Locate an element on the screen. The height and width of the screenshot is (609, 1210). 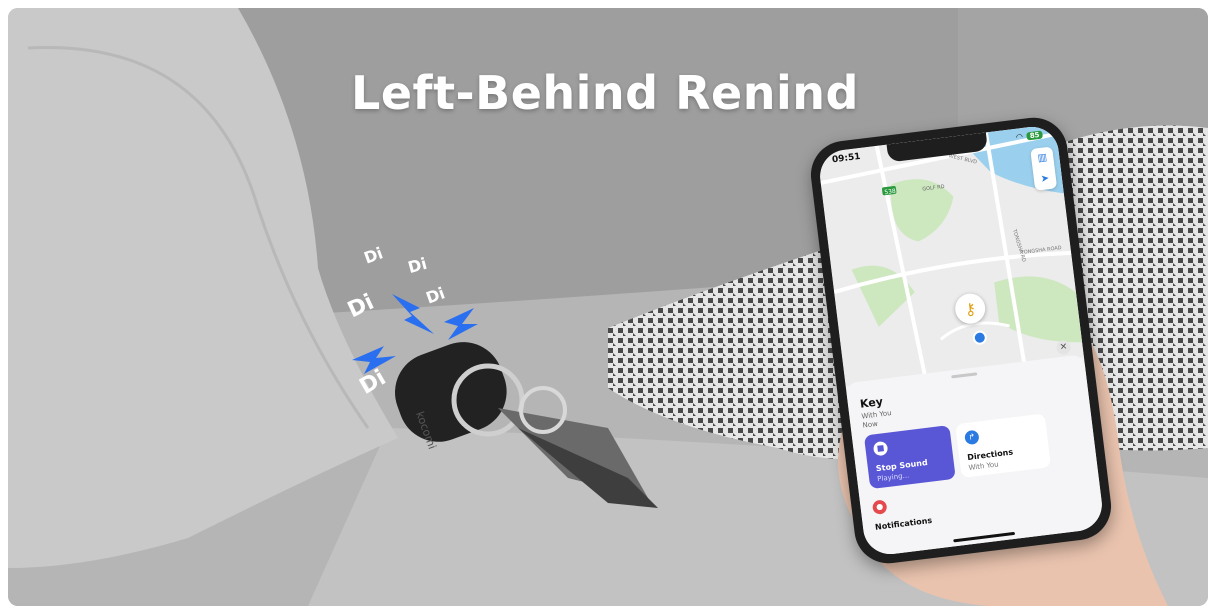
directions-button: ↱ Directions With You is located at coordinates (1003, 445).